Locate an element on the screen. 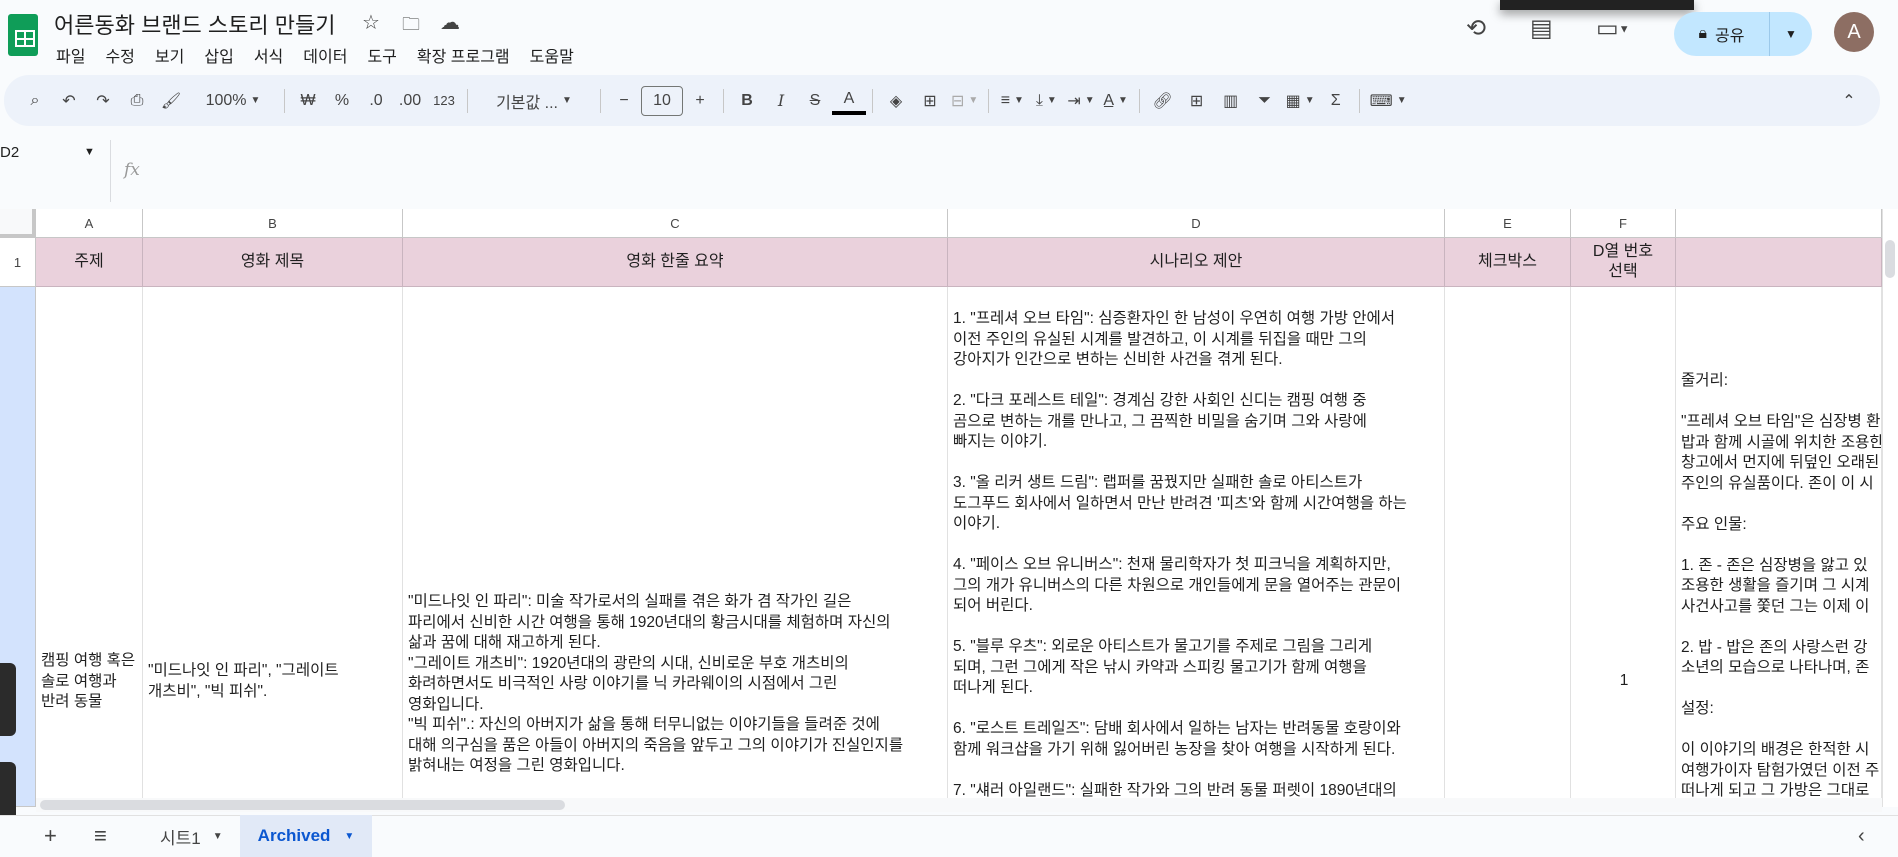 The width and height of the screenshot is (1898, 857). header-cell-checkbox: 체크박스 is located at coordinates (1508, 262).